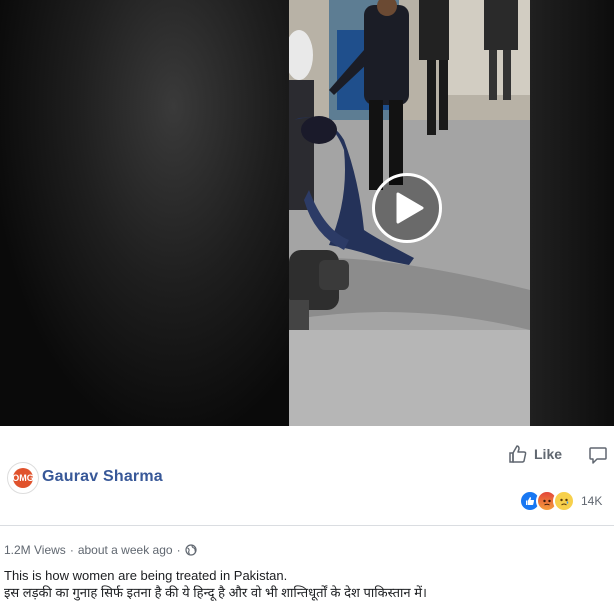  Describe the element at coordinates (548, 454) in the screenshot. I see `like-label: Like` at that location.